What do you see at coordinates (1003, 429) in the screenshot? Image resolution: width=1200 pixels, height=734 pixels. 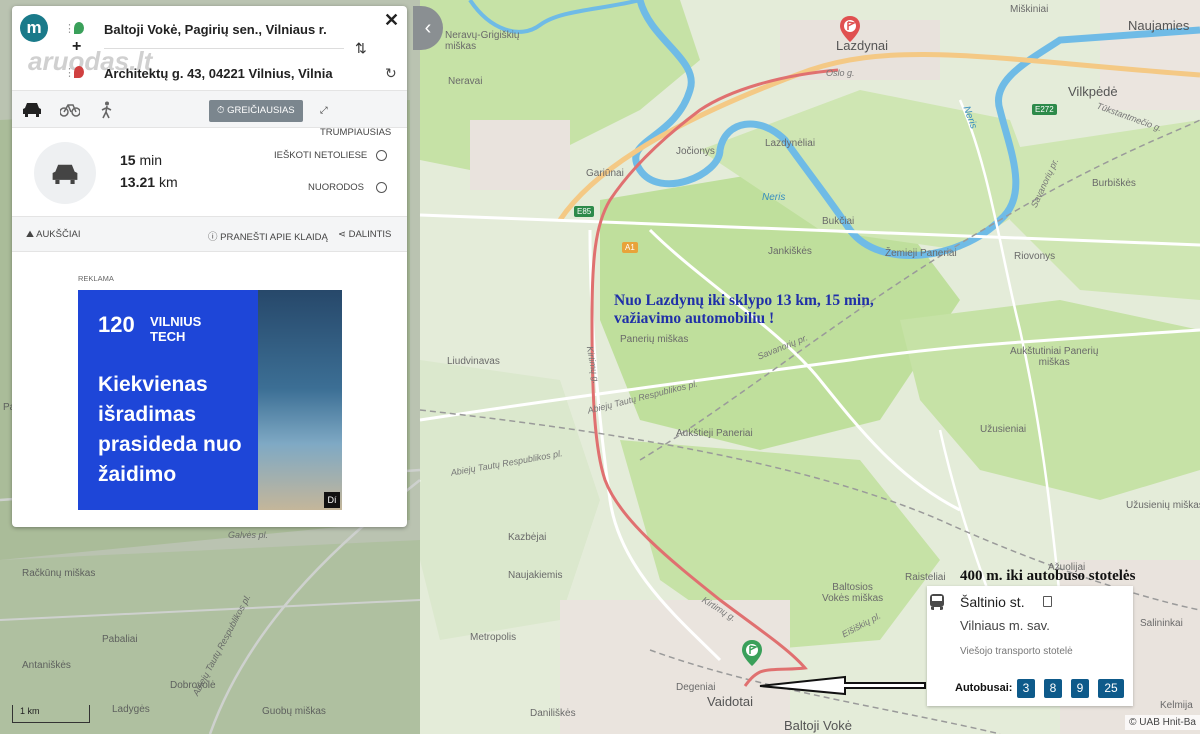 I see `map-label: Užusieniai` at bounding box center [1003, 429].